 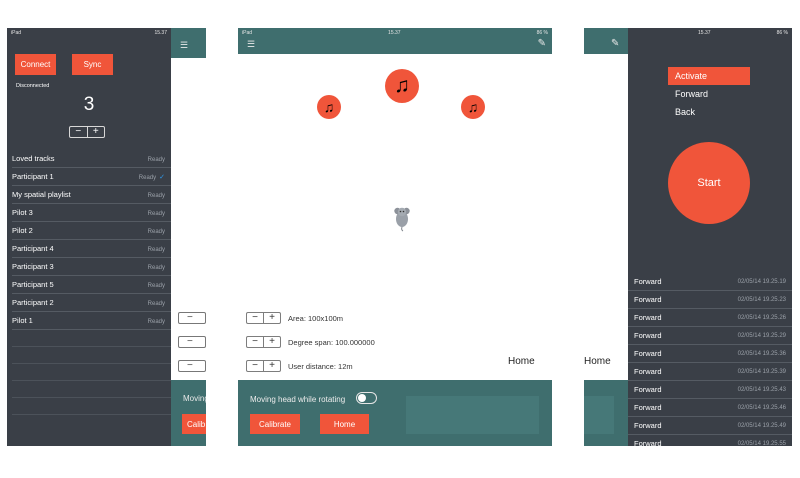 What do you see at coordinates (33, 176) in the screenshot?
I see `playlist-name: Participant 1` at bounding box center [33, 176].